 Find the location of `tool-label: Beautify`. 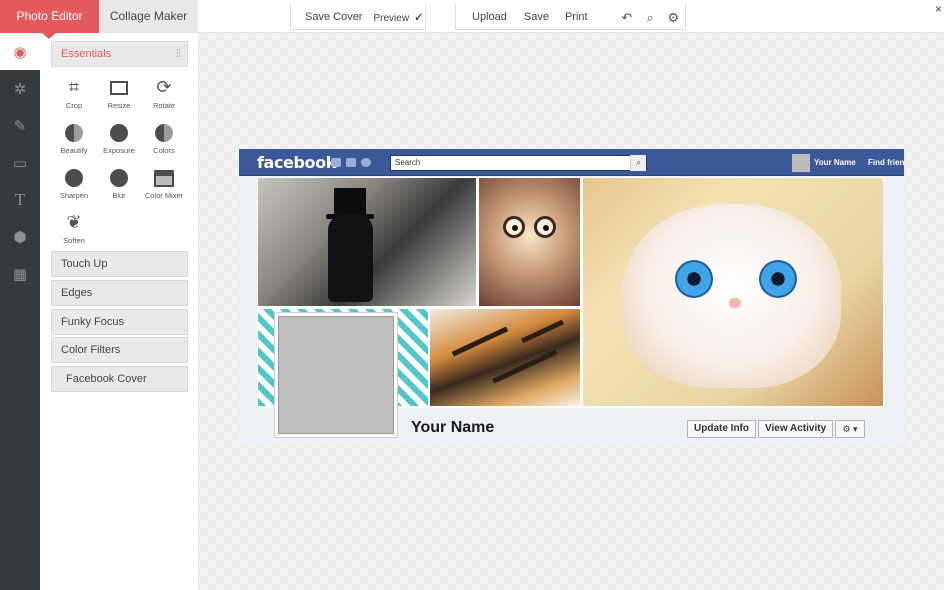

tool-label: Beautify is located at coordinates (74, 150).